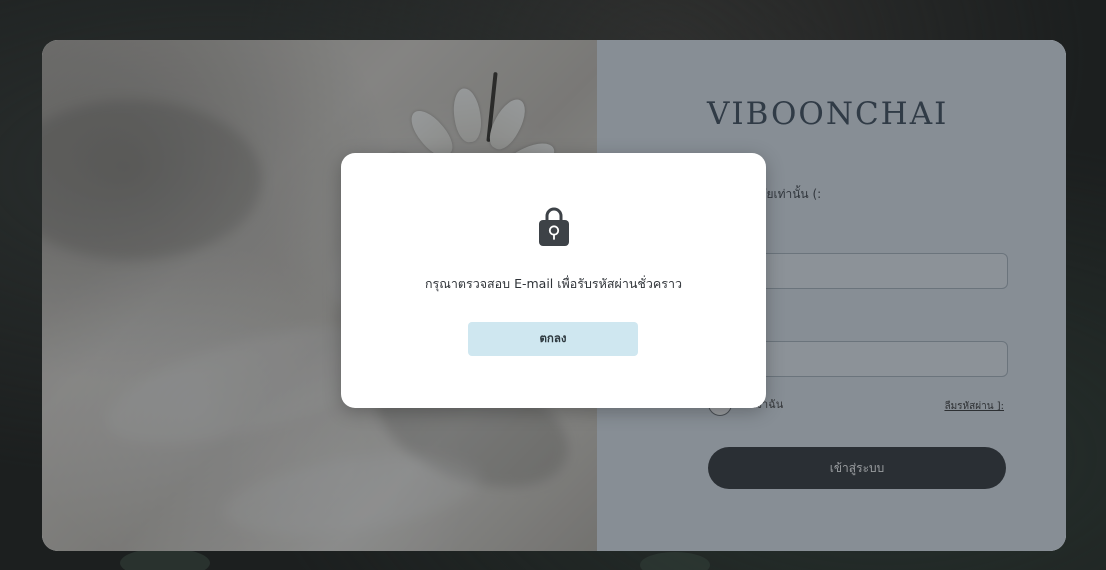  Describe the element at coordinates (554, 227) in the screenshot. I see `lock-icon` at that location.